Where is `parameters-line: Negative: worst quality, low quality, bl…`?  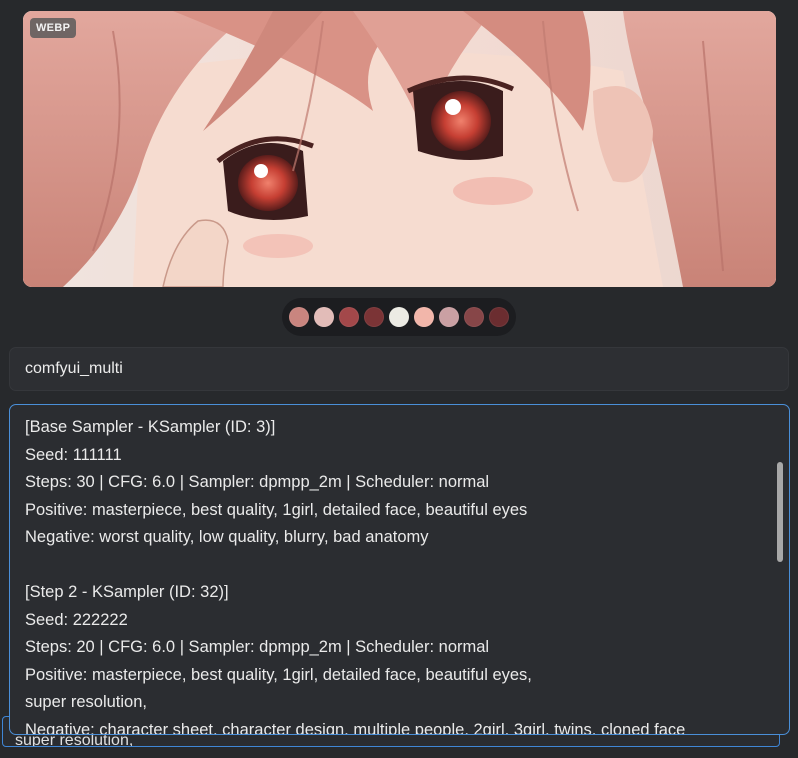 parameters-line: Negative: worst quality, low quality, bl… is located at coordinates (227, 537).